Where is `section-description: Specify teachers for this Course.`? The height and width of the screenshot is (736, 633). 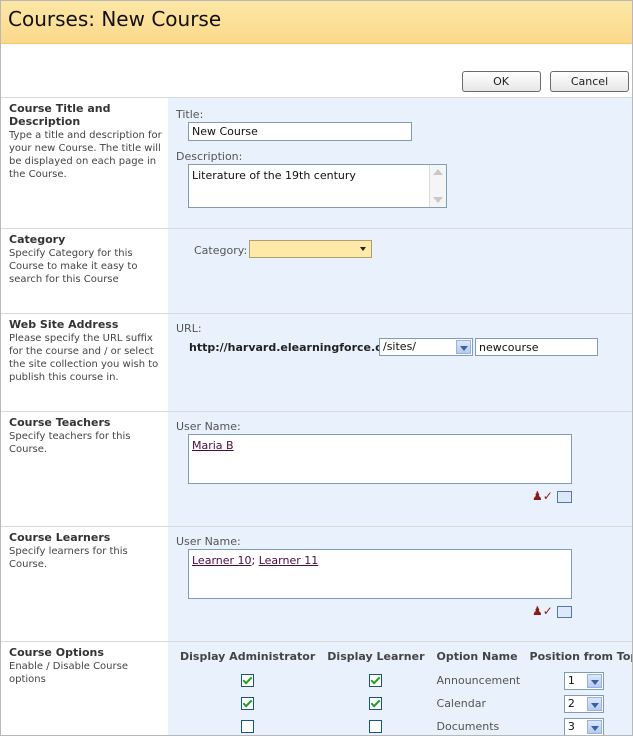
section-description: Specify teachers for this Course. is located at coordinates (70, 443).